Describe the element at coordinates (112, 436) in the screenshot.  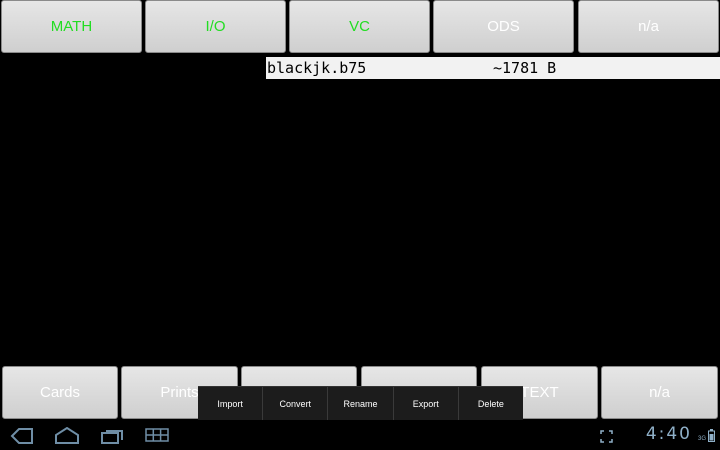
I see `recent-apps-icon` at that location.